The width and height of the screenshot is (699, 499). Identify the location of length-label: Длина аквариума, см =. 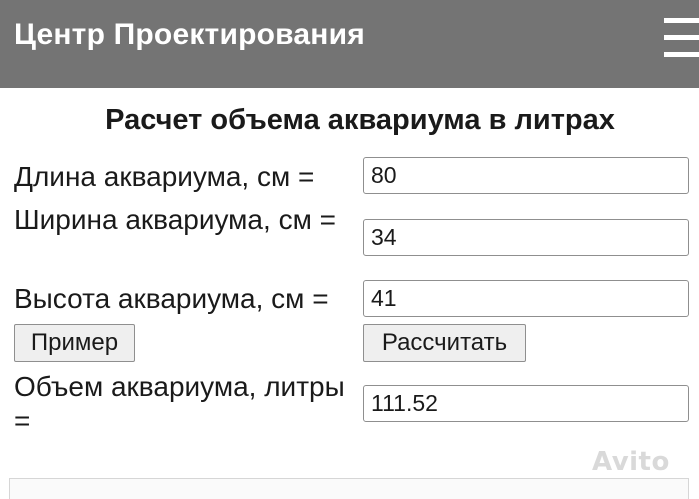
(164, 176).